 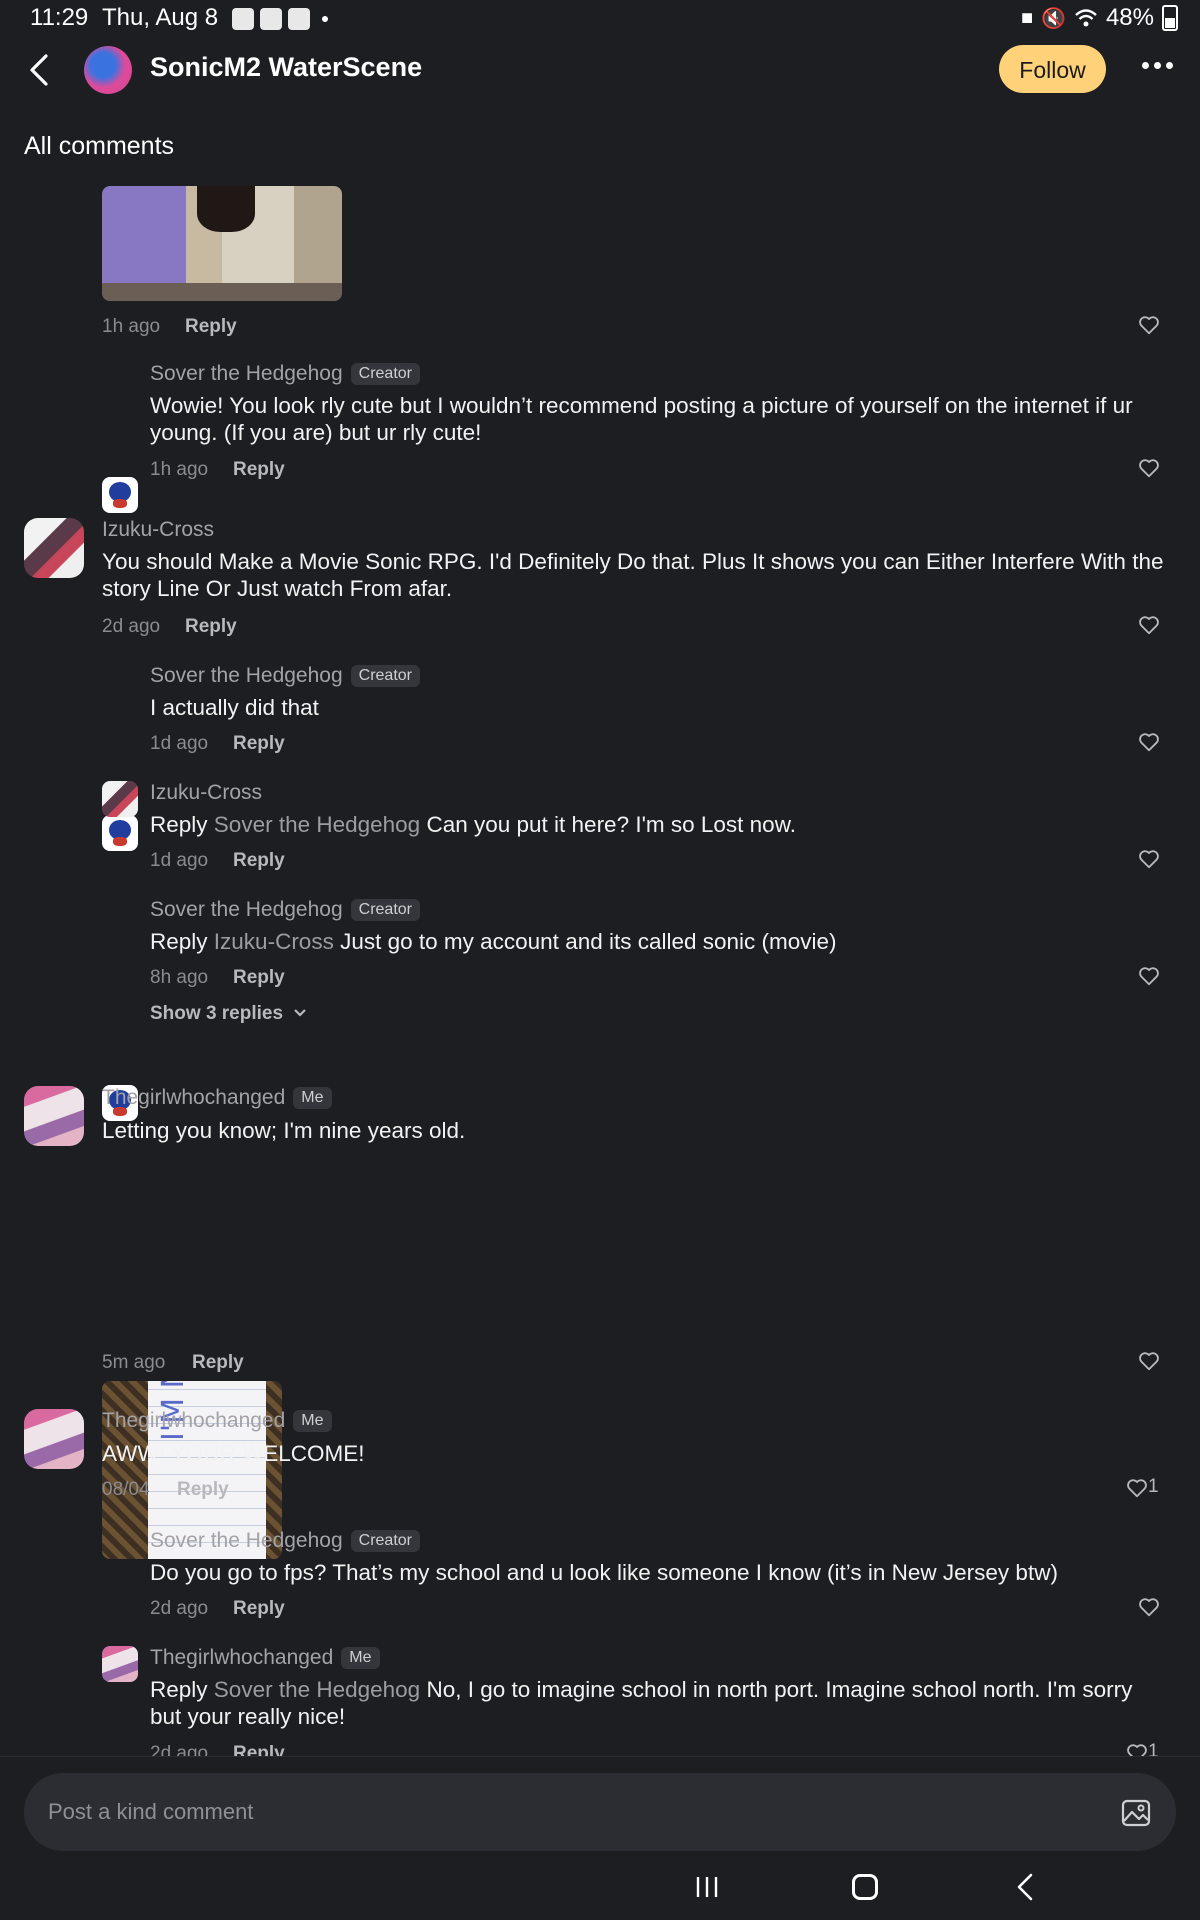 I want to click on comment-photo, so click(x=222, y=243).